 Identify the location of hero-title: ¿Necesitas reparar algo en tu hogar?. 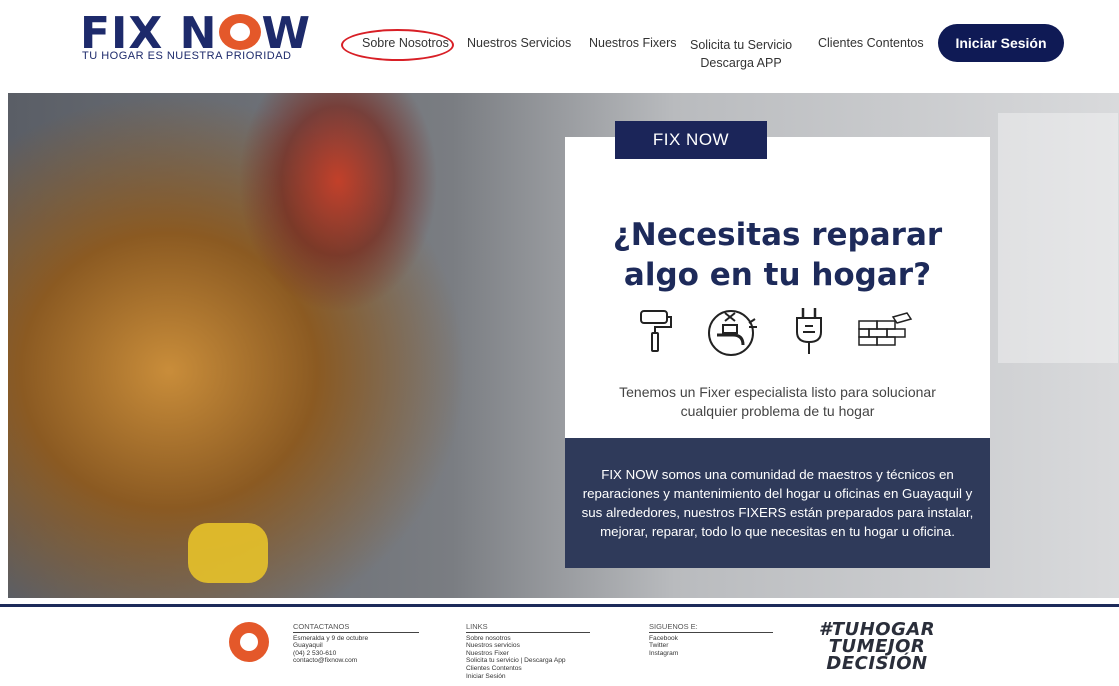
(777, 255).